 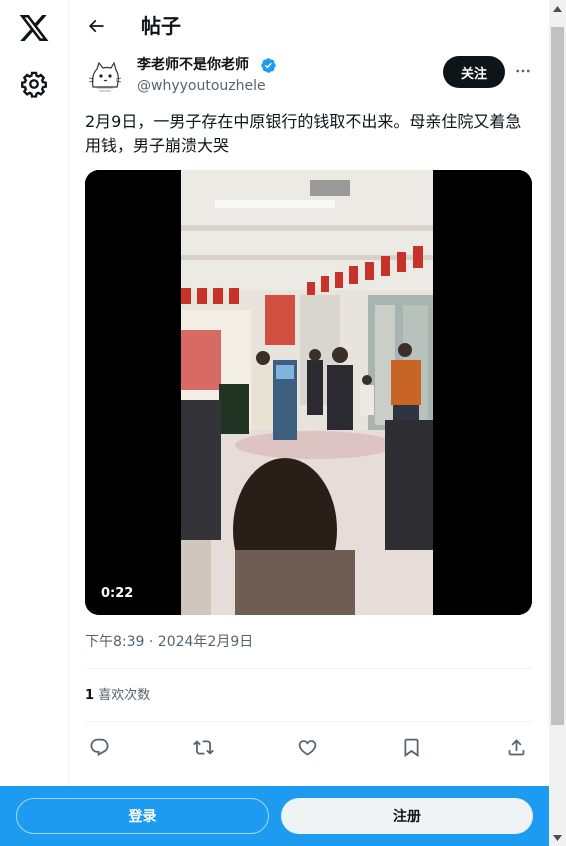 I want to click on scrollbar-thumb, so click(x=557, y=376).